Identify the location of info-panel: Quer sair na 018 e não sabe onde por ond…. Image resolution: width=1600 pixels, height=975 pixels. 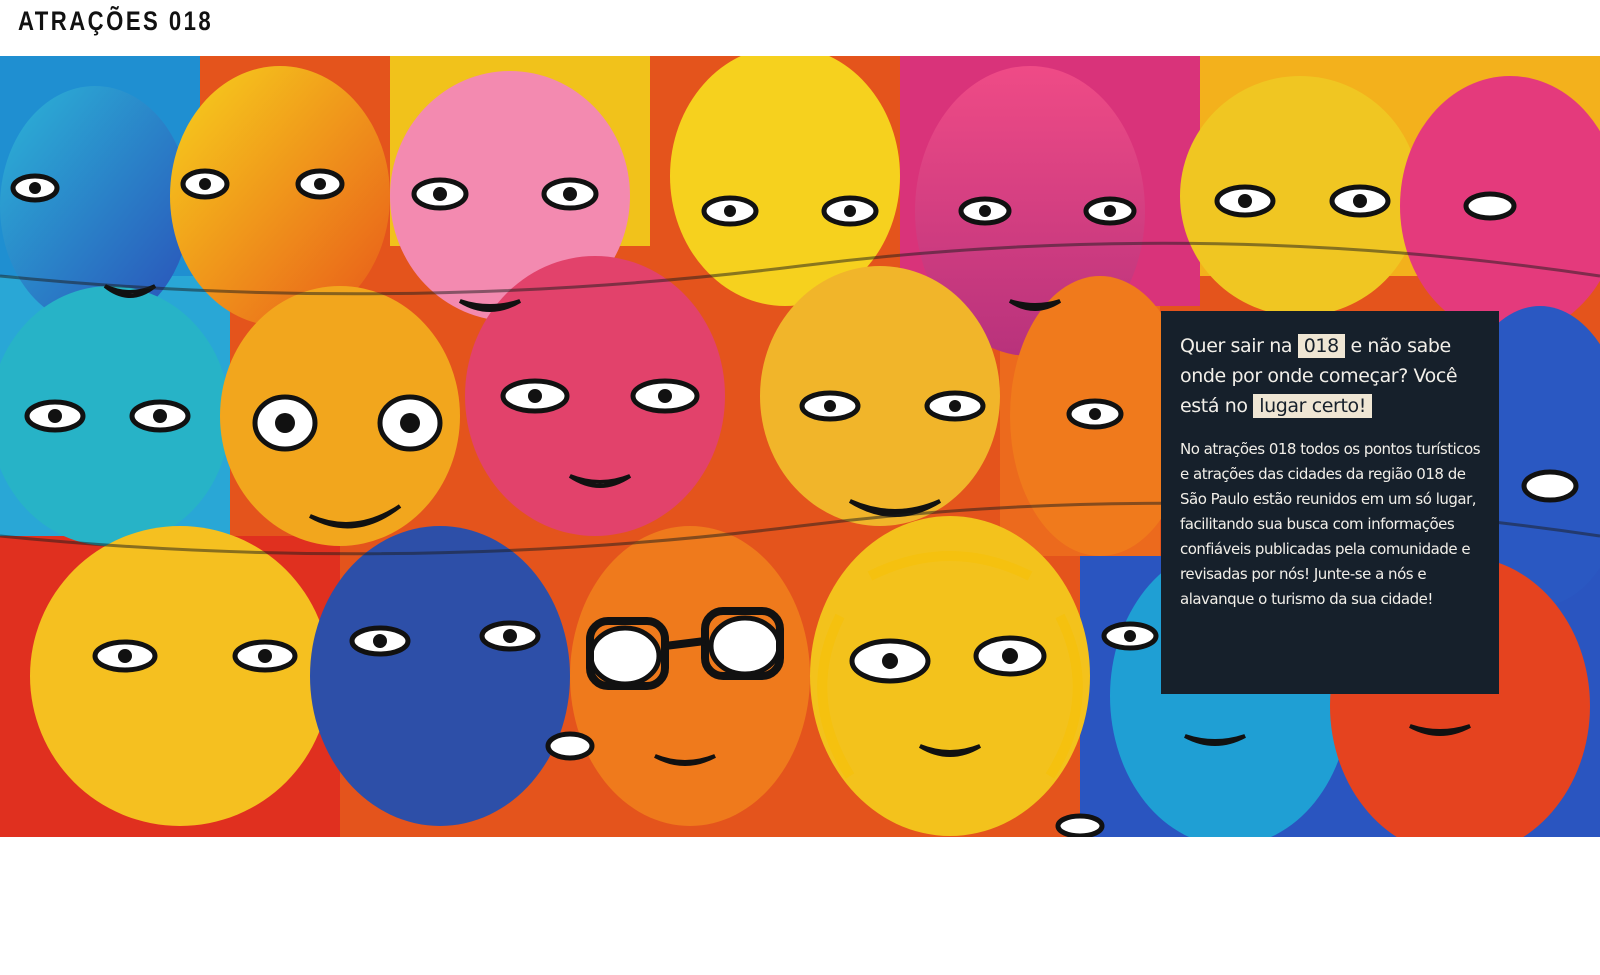
(1330, 502).